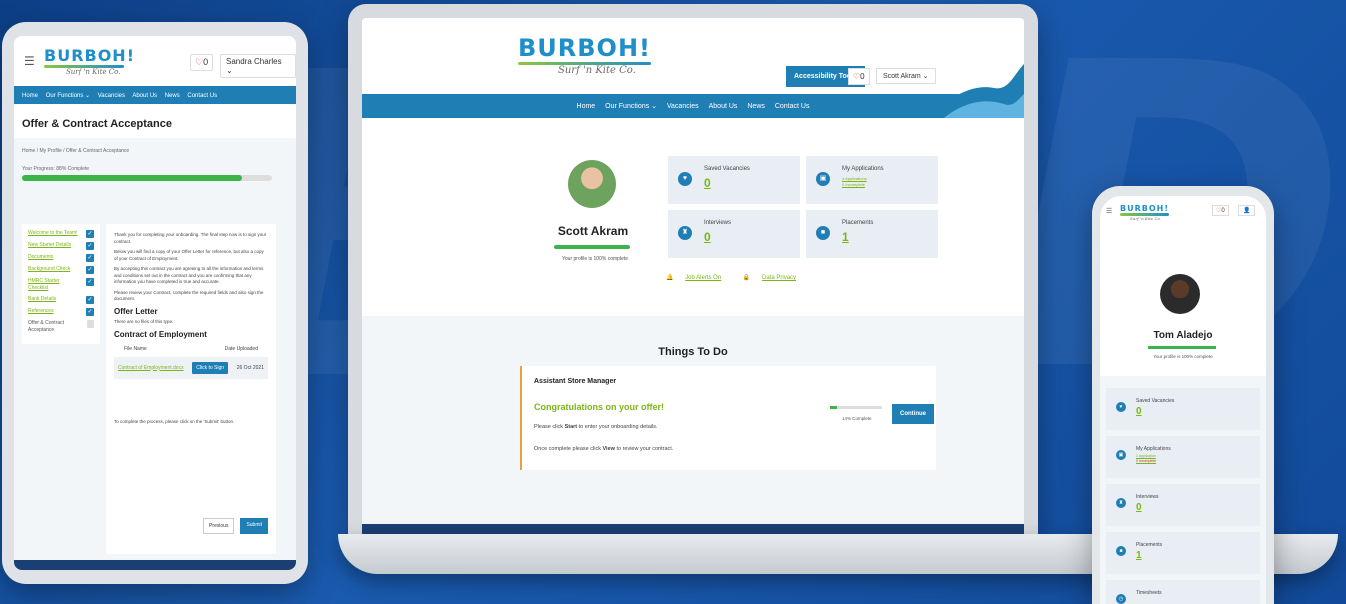 Image resolution: width=1346 pixels, height=604 pixels. I want to click on user-menu: Sandra Charles ⌄, so click(258, 66).